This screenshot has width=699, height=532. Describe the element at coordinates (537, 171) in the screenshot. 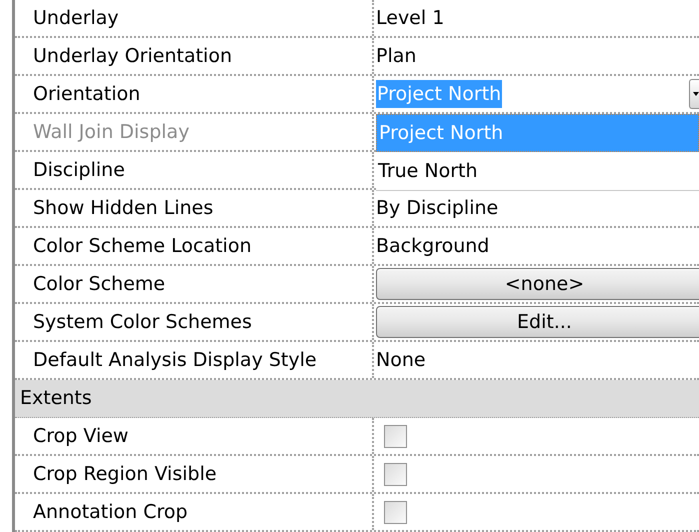

I see `dropdown-option: True North` at that location.